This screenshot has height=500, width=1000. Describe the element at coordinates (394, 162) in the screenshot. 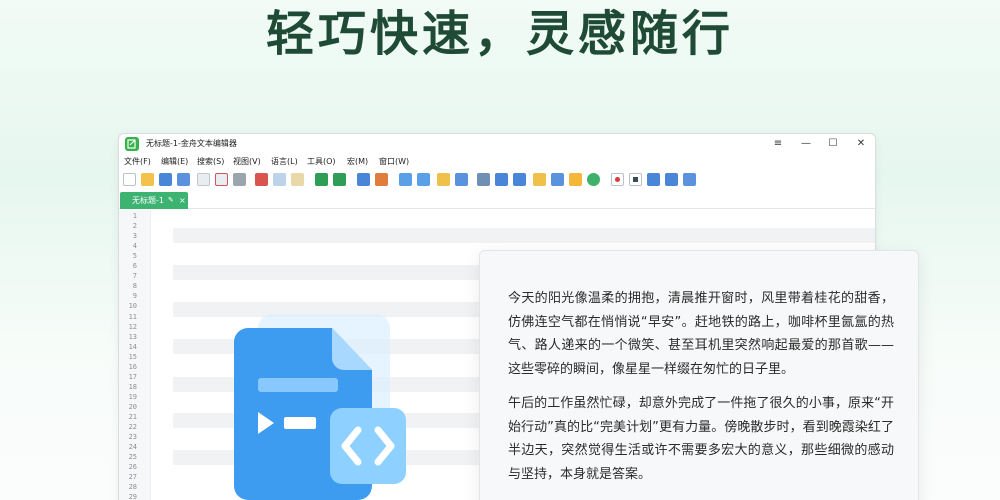

I see `menu-window: 窗口(W)` at that location.